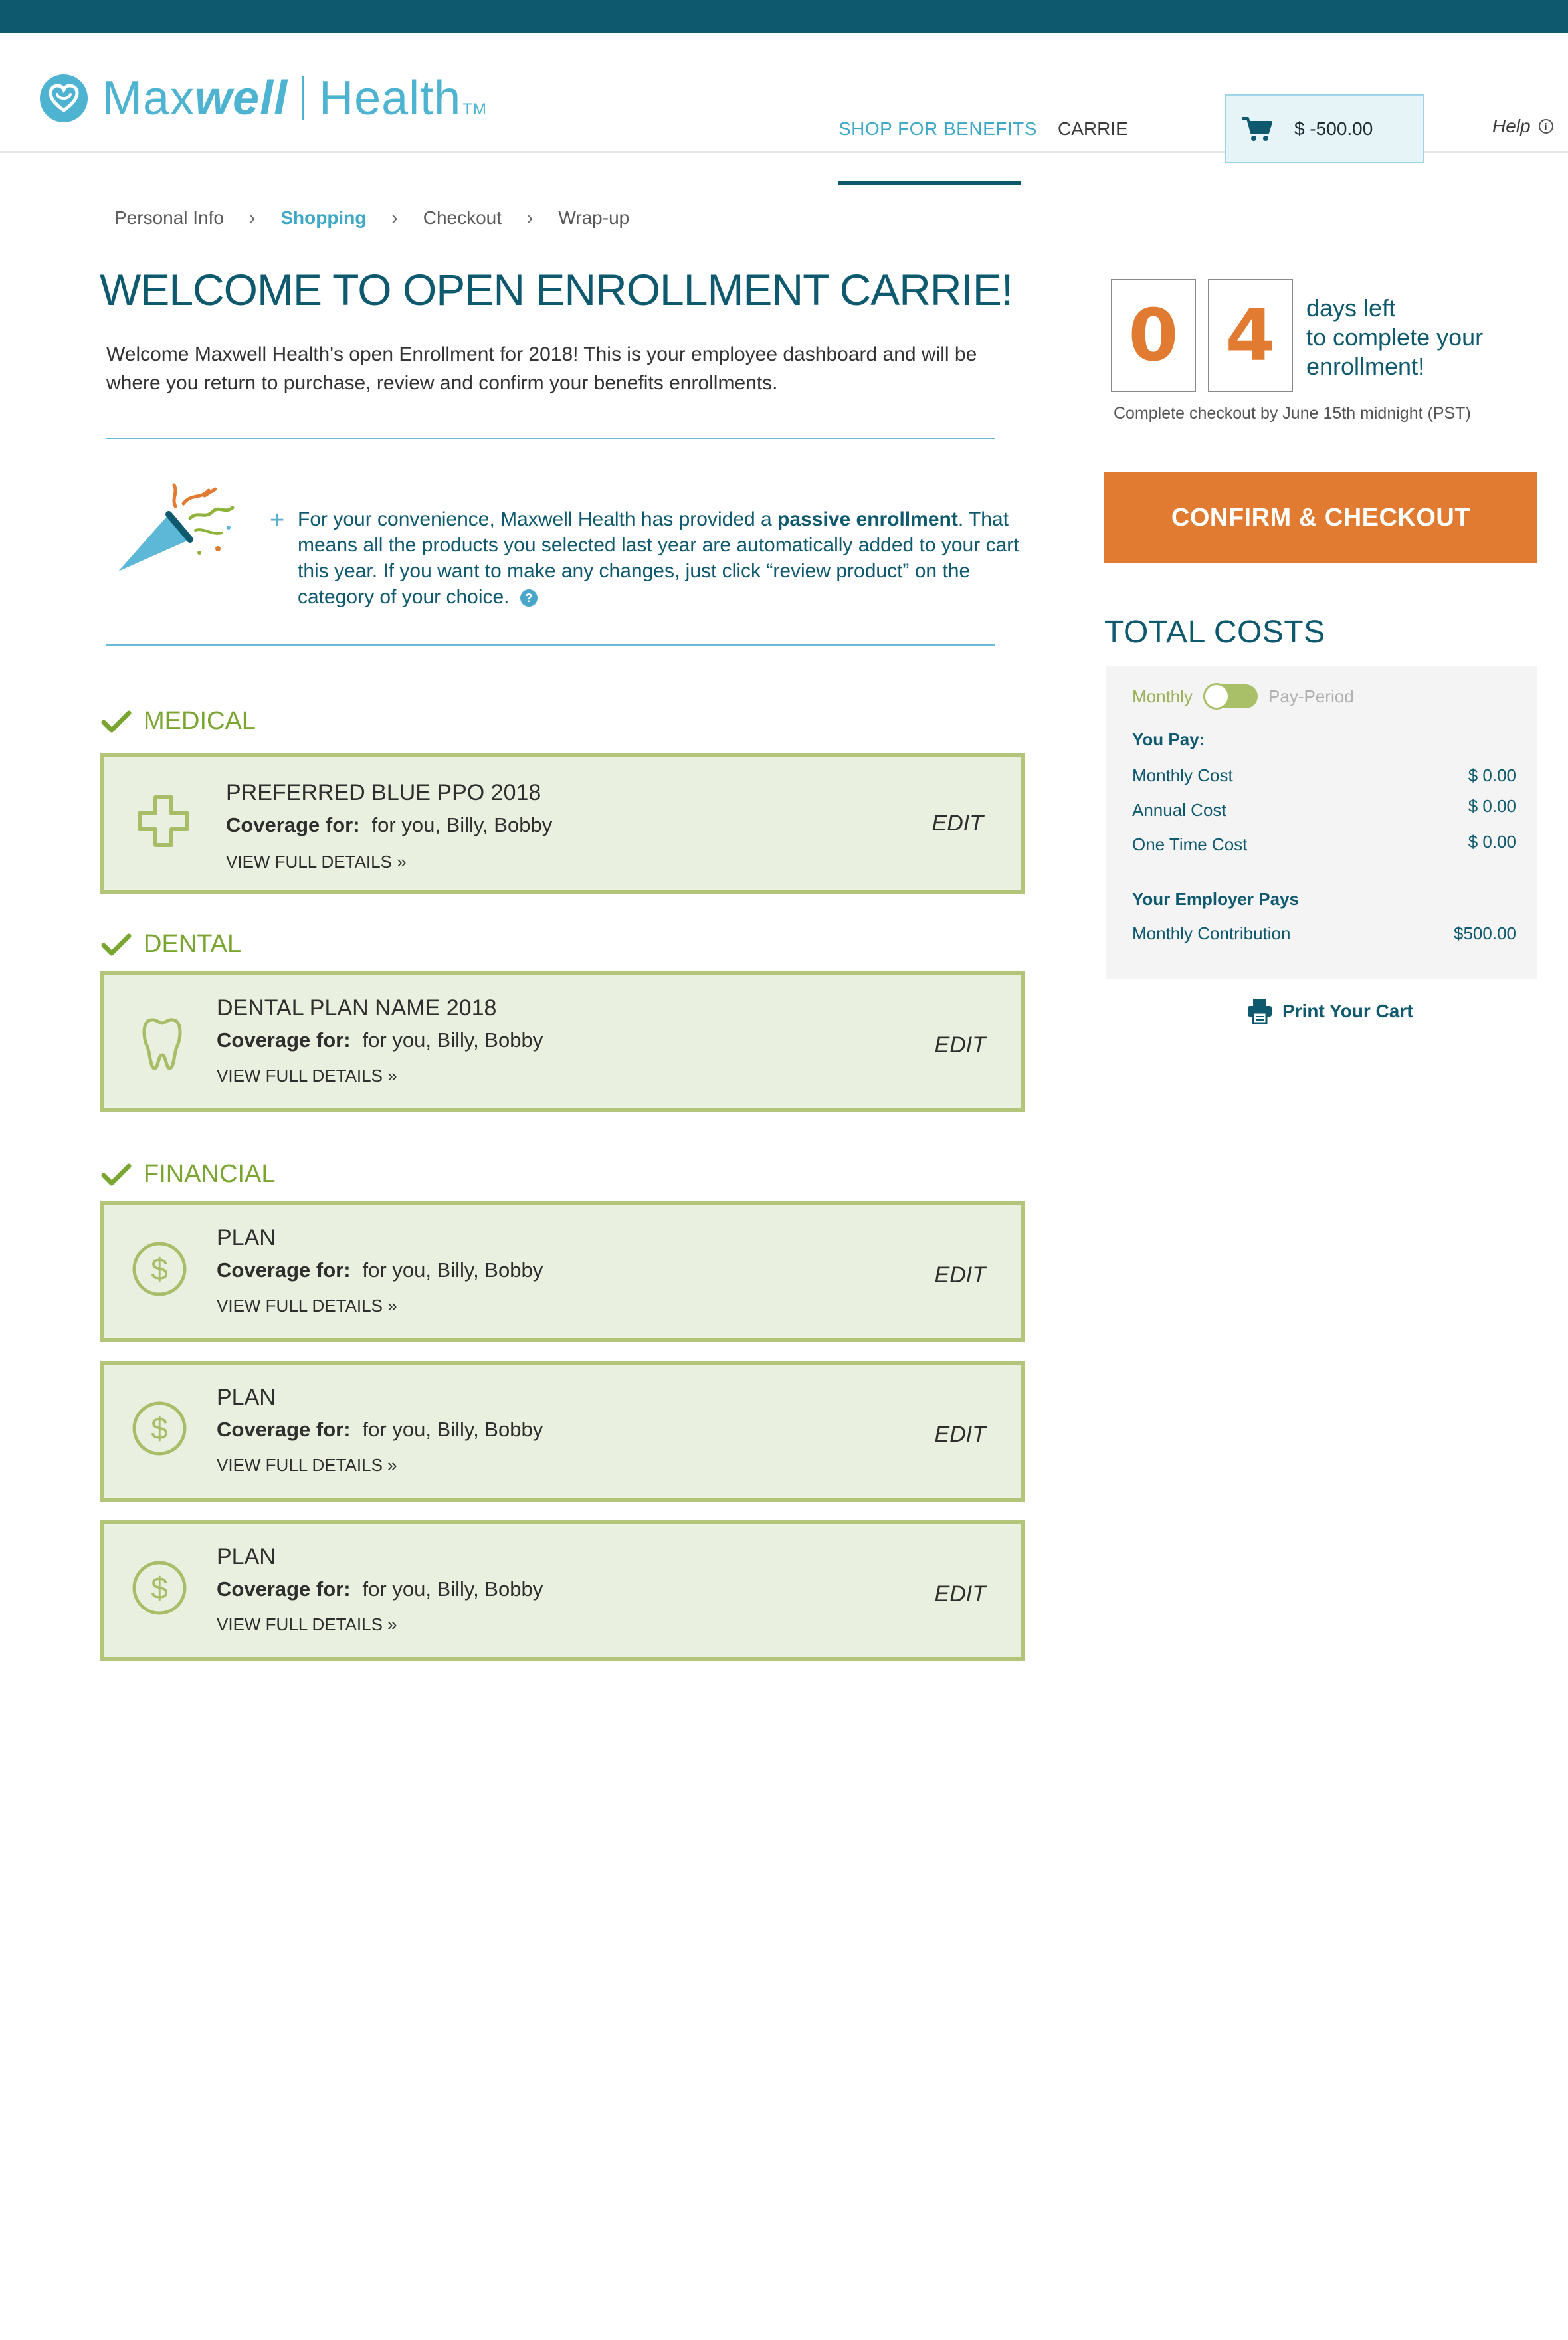  I want to click on toggle-knob, so click(1216, 696).